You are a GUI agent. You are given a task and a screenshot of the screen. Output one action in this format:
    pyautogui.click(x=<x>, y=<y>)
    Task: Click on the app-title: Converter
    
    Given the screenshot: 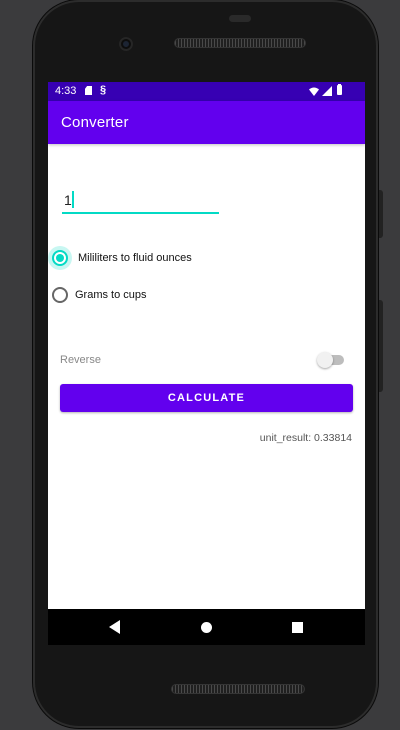 What is the action you would take?
    pyautogui.click(x=95, y=122)
    